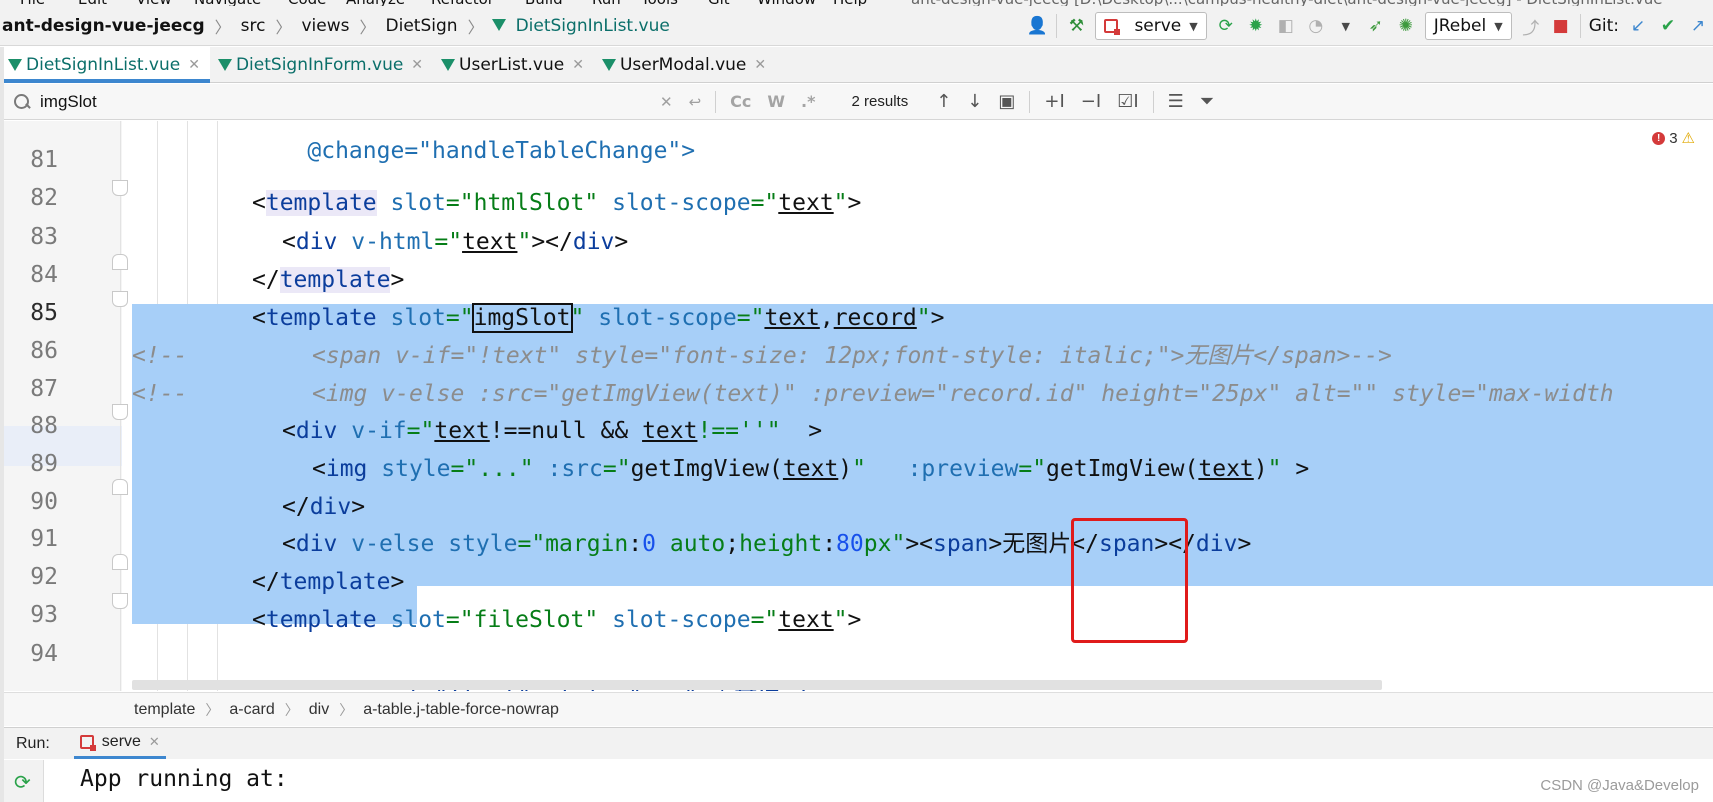 This screenshot has width=1713, height=802. Describe the element at coordinates (422, 26) in the screenshot. I see `nav-crumb-dietsign: DietSign` at that location.